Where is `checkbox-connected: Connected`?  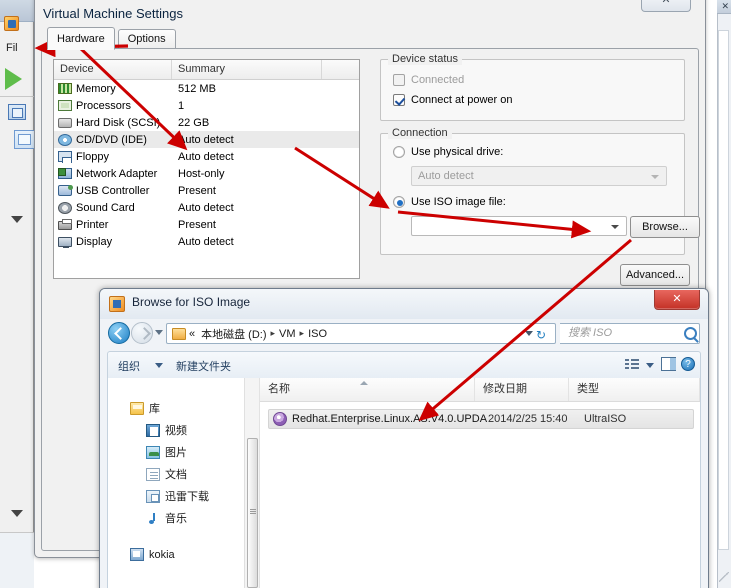 checkbox-connected: Connected is located at coordinates (428, 80).